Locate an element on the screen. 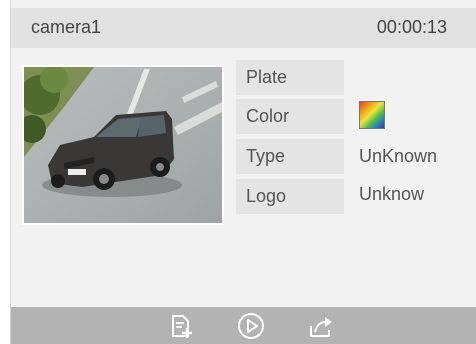 The image size is (476, 344). card-toolbar is located at coordinates (243, 325).